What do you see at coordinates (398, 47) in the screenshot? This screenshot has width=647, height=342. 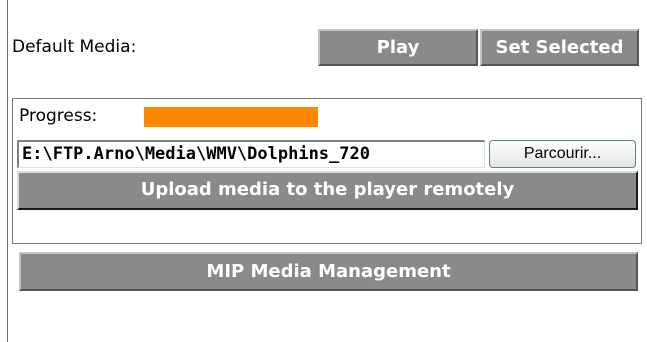 I see `play-button: Play` at bounding box center [398, 47].